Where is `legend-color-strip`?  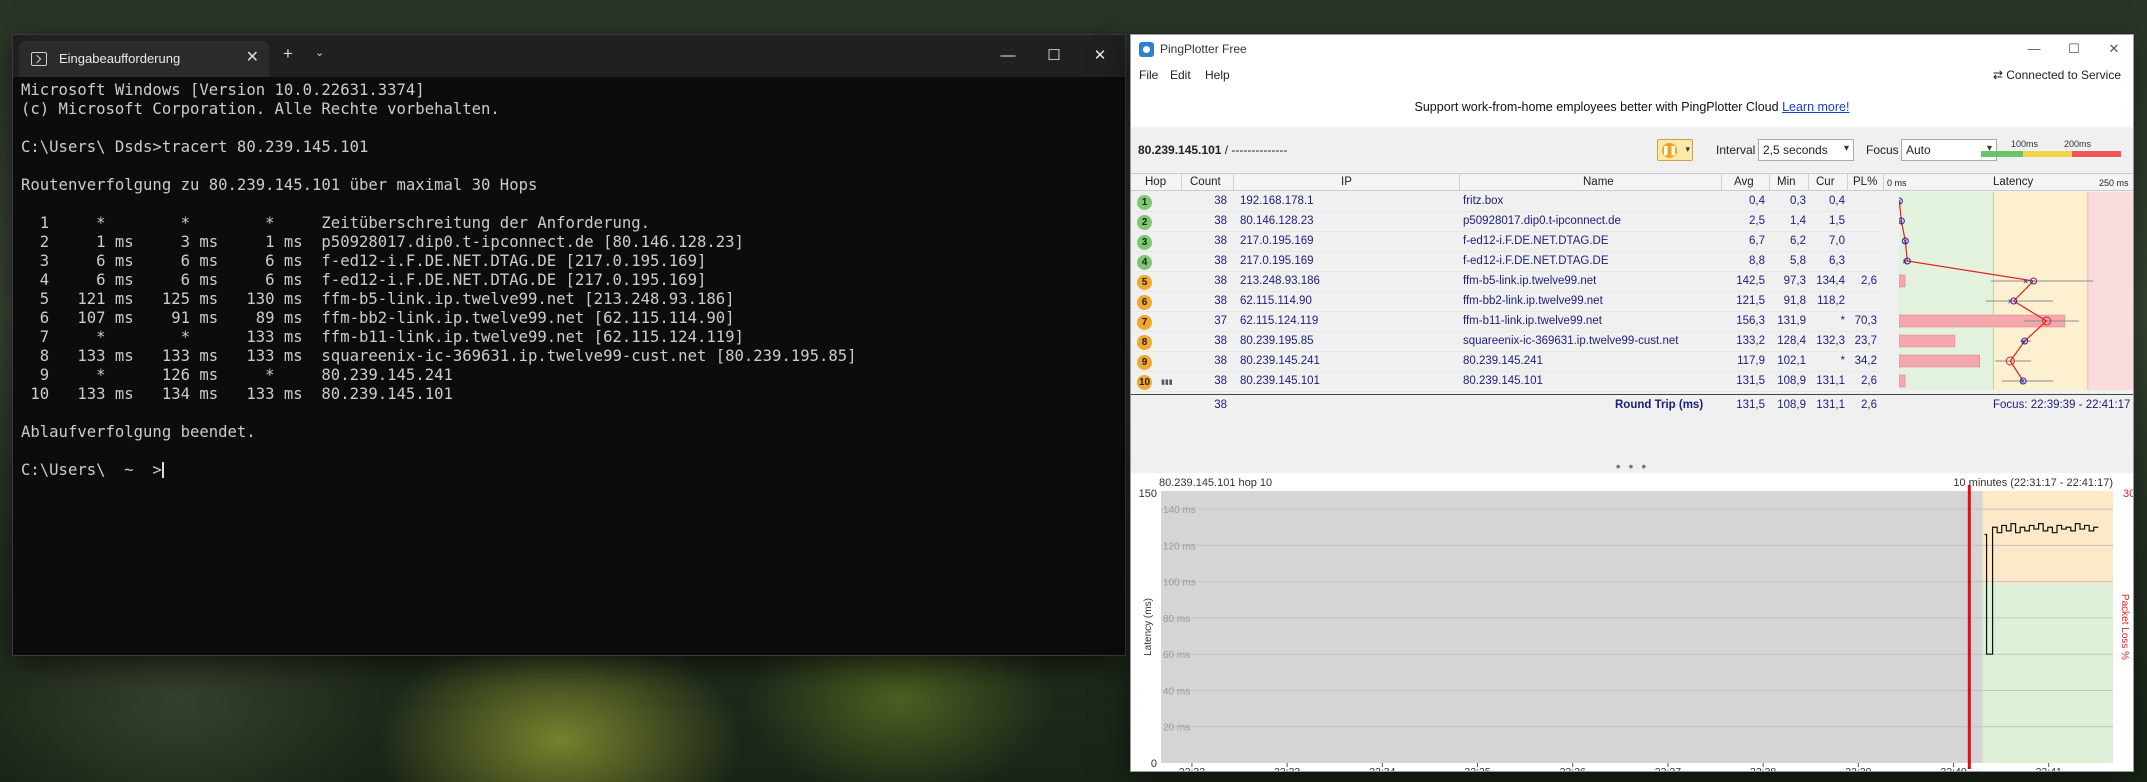
legend-color-strip is located at coordinates (2051, 154).